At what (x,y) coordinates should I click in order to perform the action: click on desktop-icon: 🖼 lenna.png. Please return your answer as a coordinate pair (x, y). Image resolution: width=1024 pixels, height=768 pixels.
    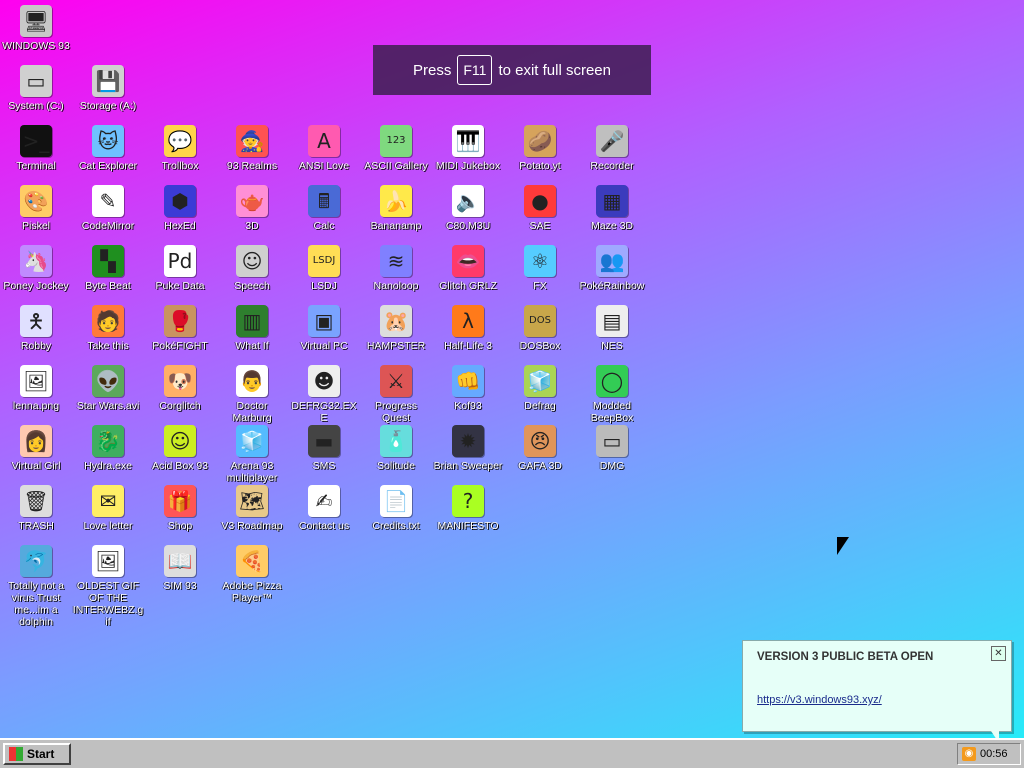
    Looking at the image, I should click on (36, 388).